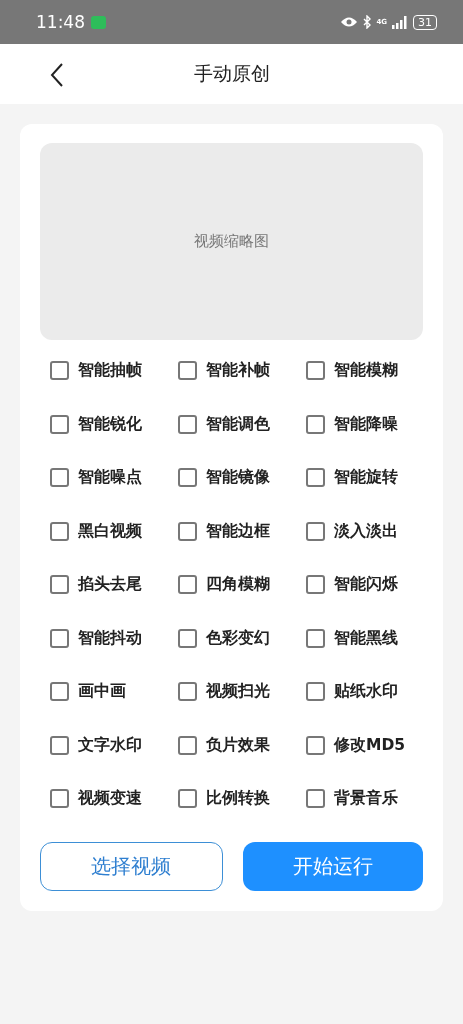 Image resolution: width=463 pixels, height=1024 pixels. I want to click on option-label: 视频扫光, so click(238, 691).